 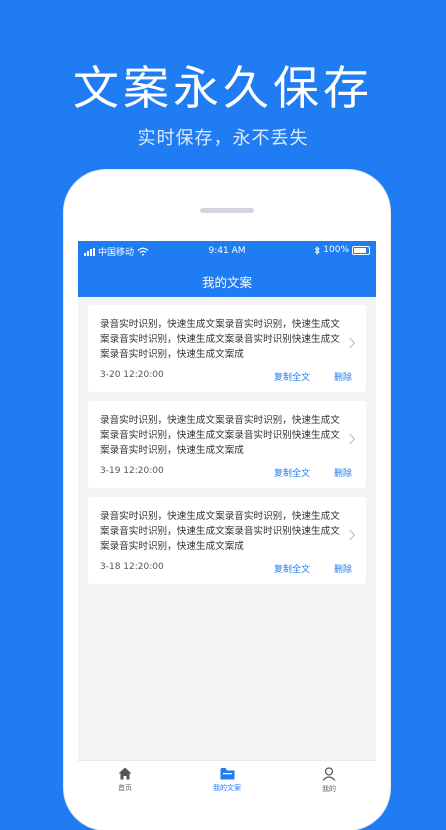 I want to click on user-icon, so click(x=329, y=774).